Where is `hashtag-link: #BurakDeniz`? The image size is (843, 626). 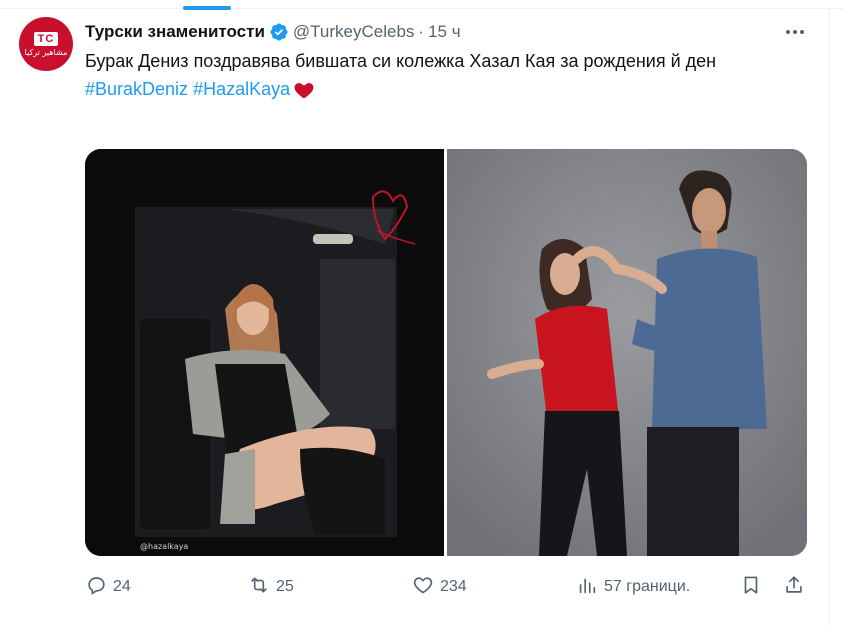
hashtag-link: #BurakDeniz is located at coordinates (136, 89).